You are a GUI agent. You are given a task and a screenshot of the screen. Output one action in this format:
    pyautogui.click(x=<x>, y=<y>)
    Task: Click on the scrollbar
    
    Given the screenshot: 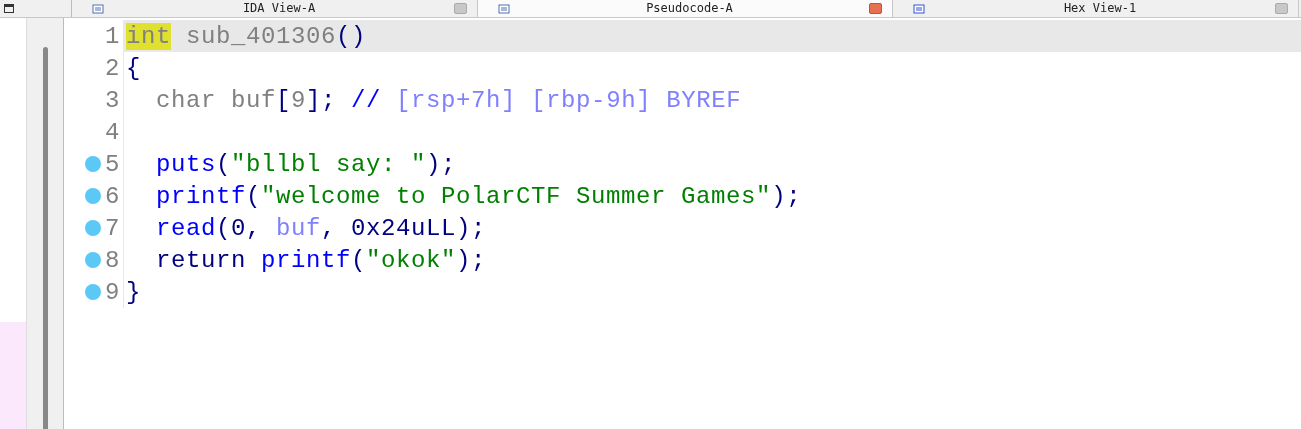 What is the action you would take?
    pyautogui.click(x=45, y=238)
    